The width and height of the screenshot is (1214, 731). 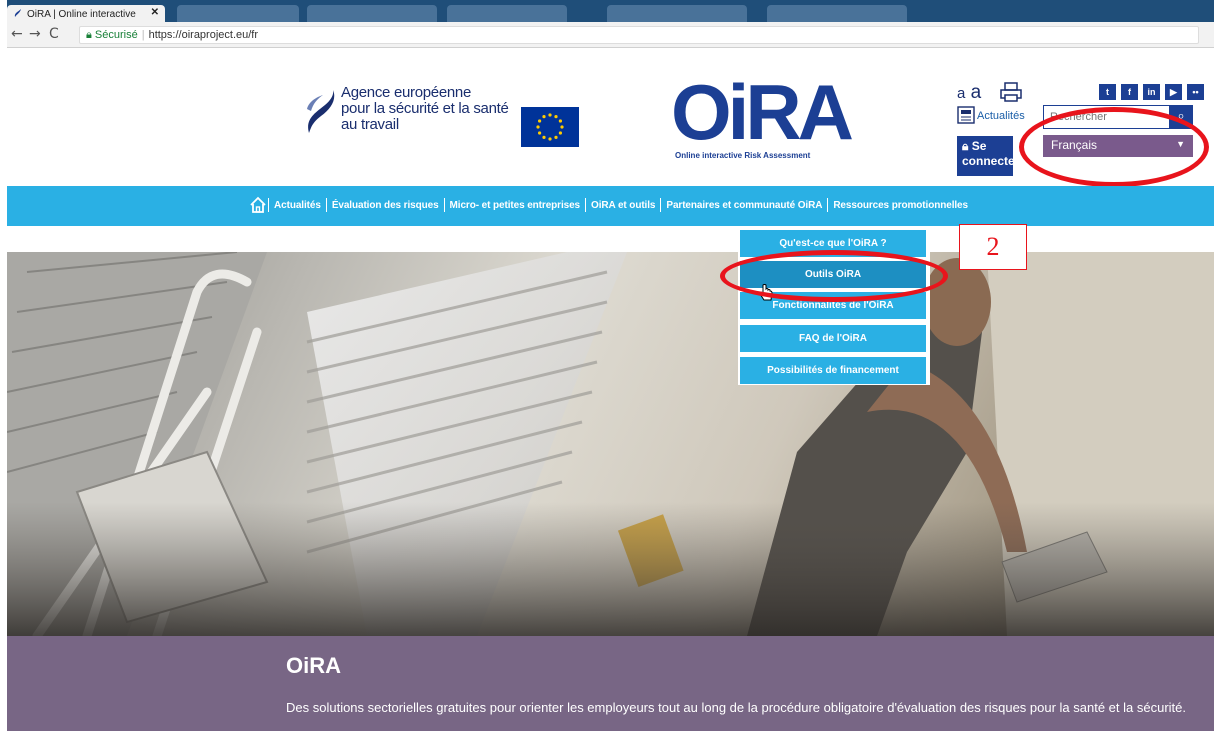 I want to click on newspaper-icon, so click(x=966, y=115).